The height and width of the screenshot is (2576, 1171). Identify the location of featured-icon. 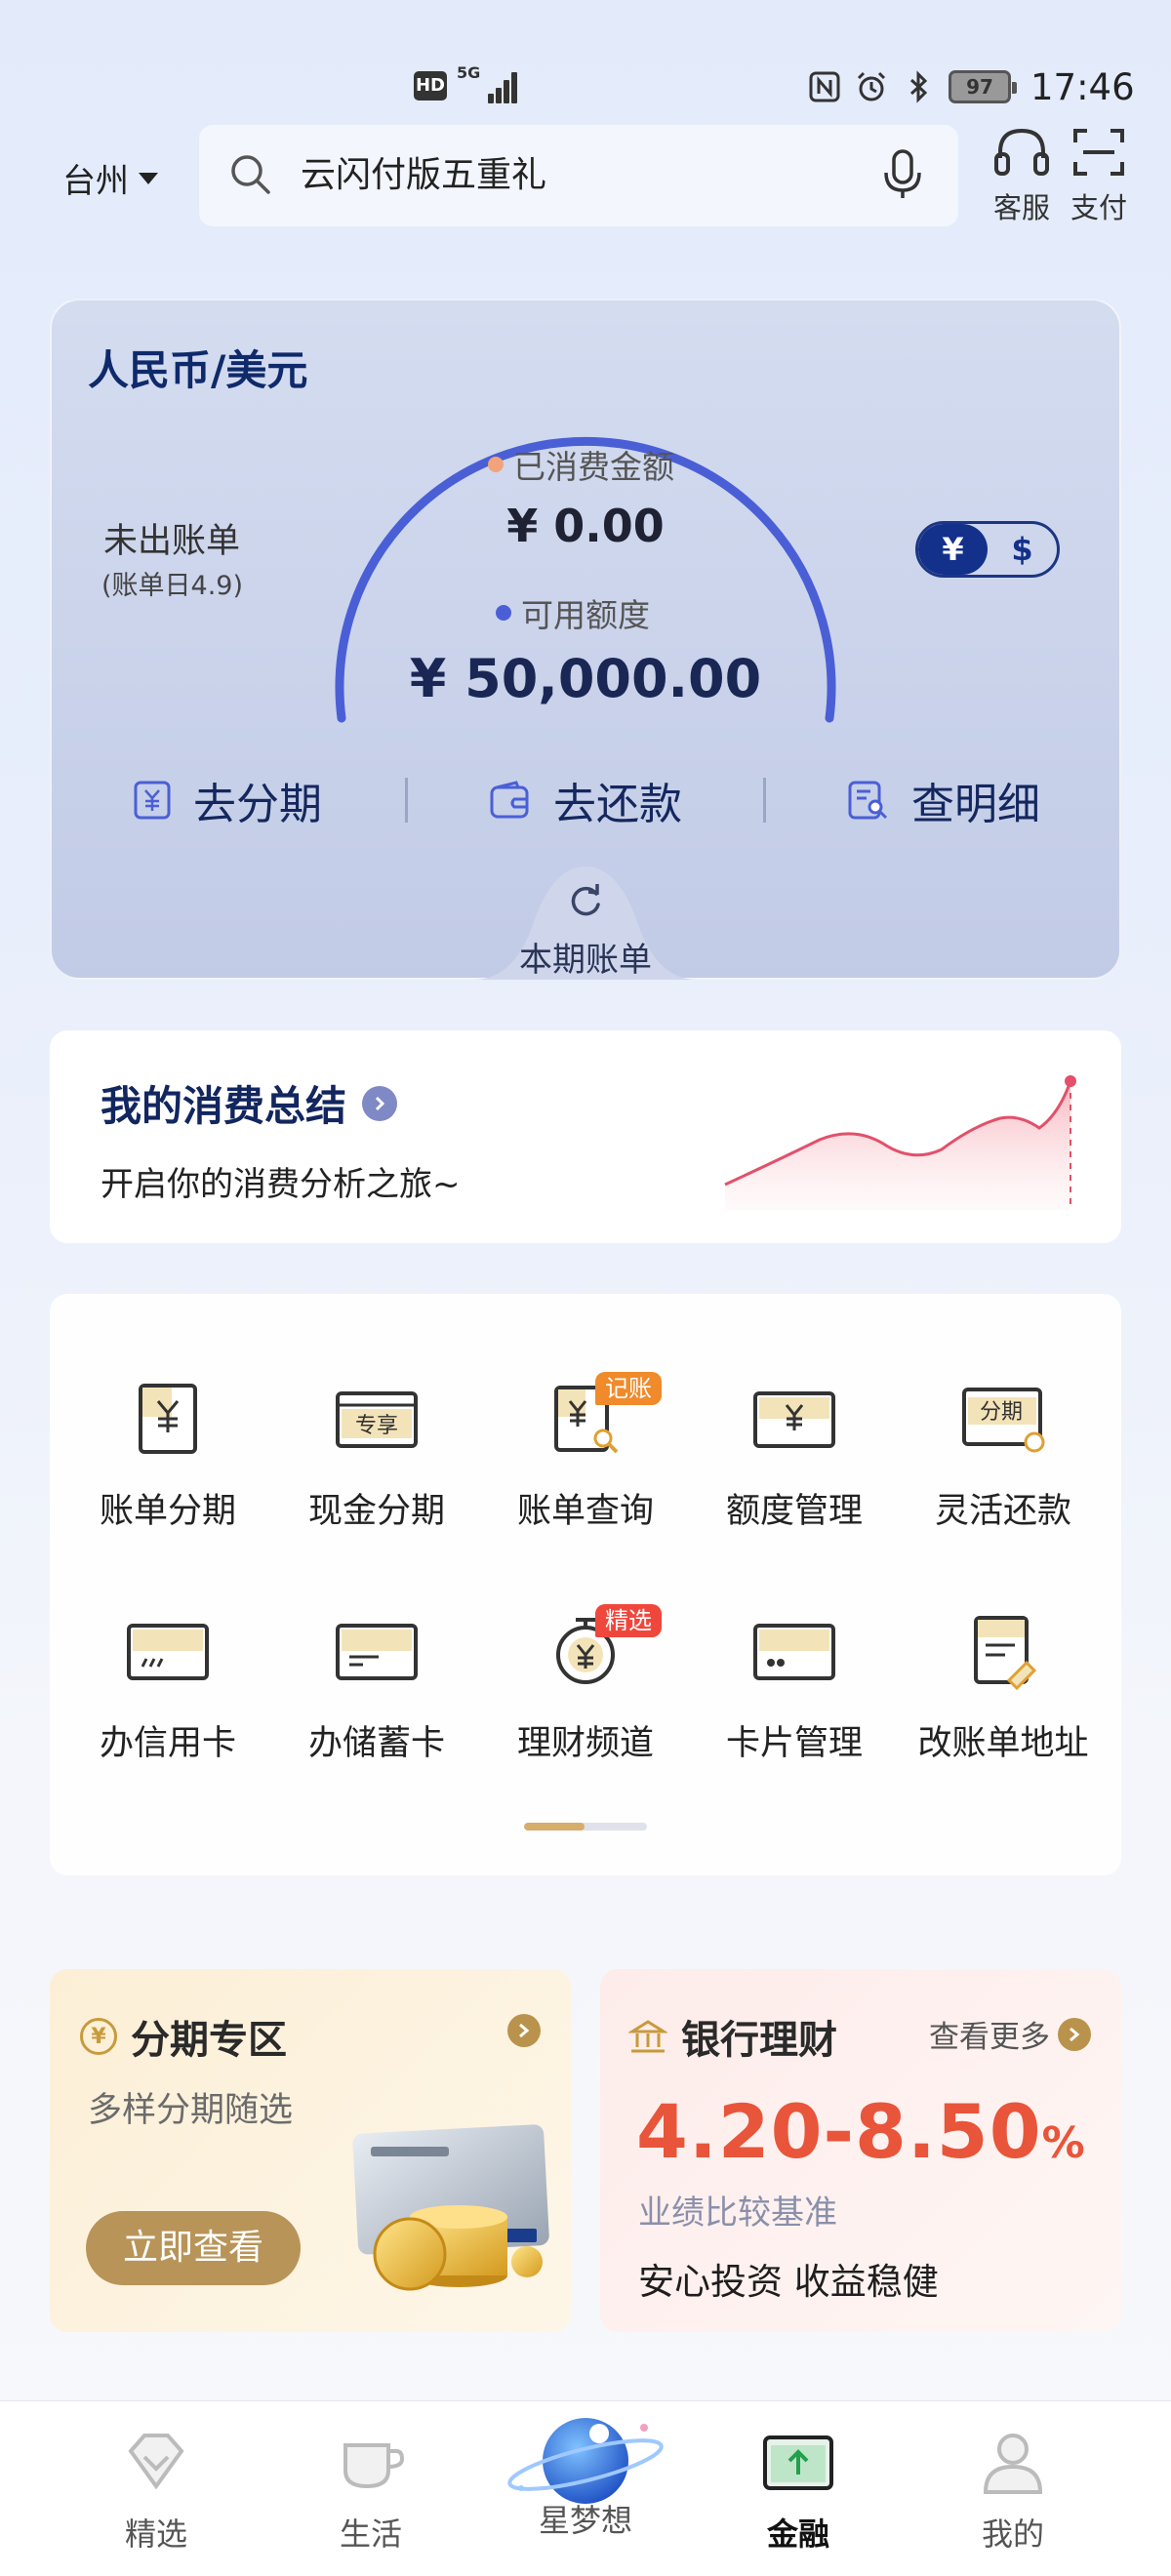
(156, 2462).